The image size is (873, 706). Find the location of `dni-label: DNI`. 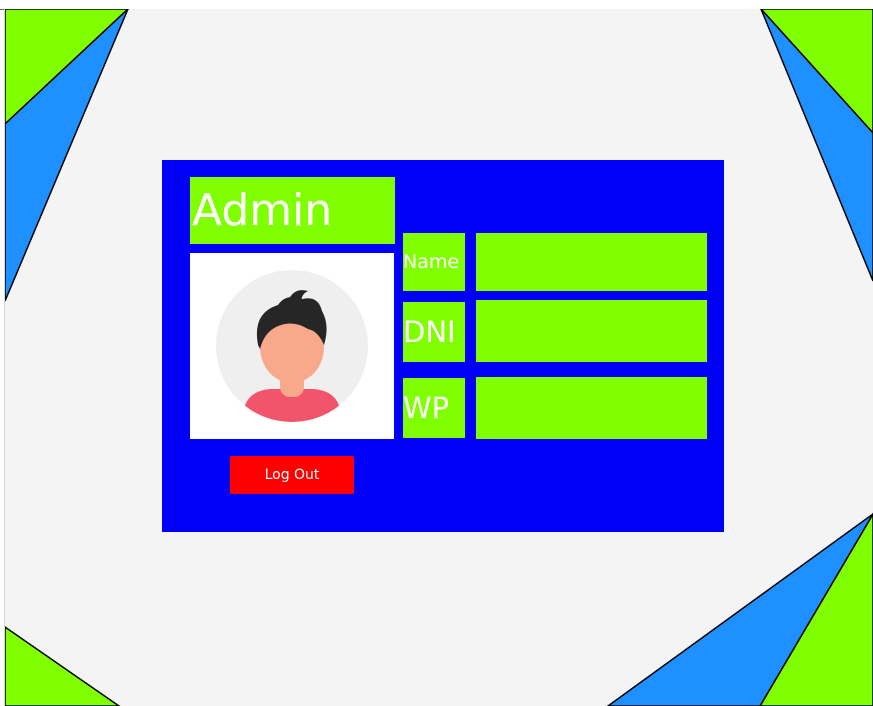

dni-label: DNI is located at coordinates (434, 332).